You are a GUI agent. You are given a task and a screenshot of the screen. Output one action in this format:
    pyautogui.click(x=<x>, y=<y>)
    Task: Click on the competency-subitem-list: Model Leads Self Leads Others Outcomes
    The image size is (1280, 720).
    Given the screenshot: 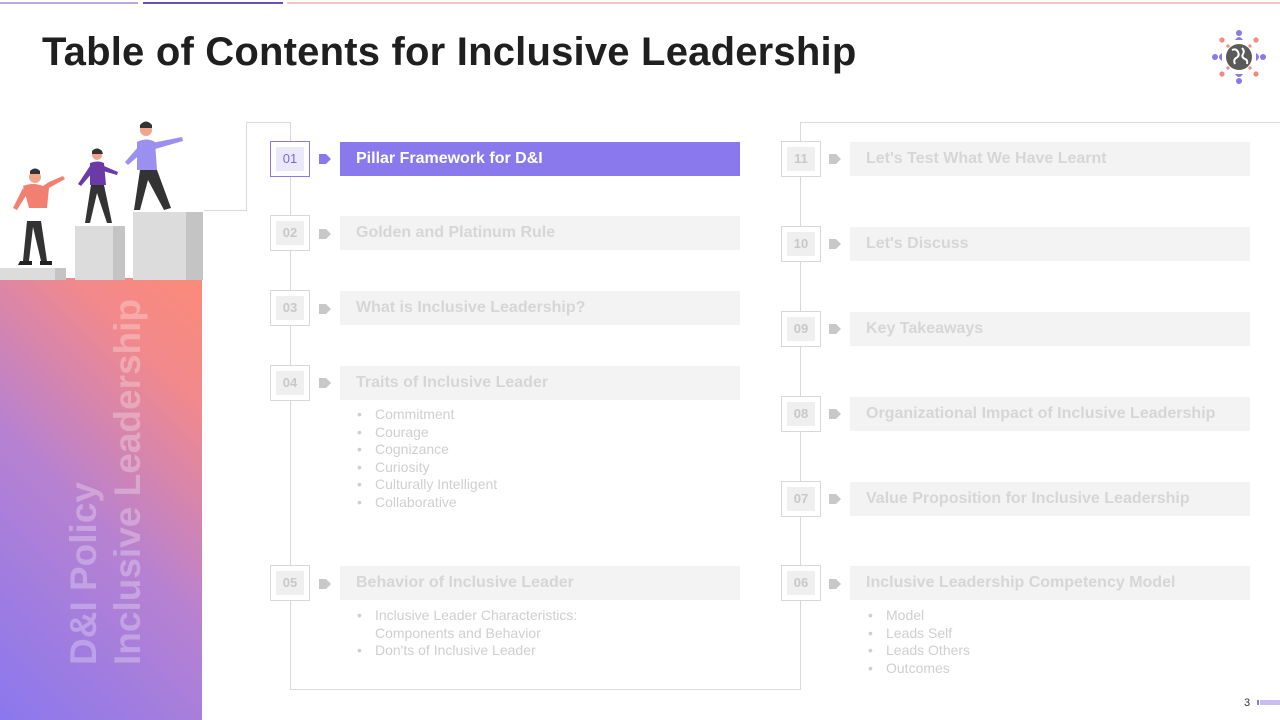 What is the action you would take?
    pyautogui.click(x=918, y=642)
    